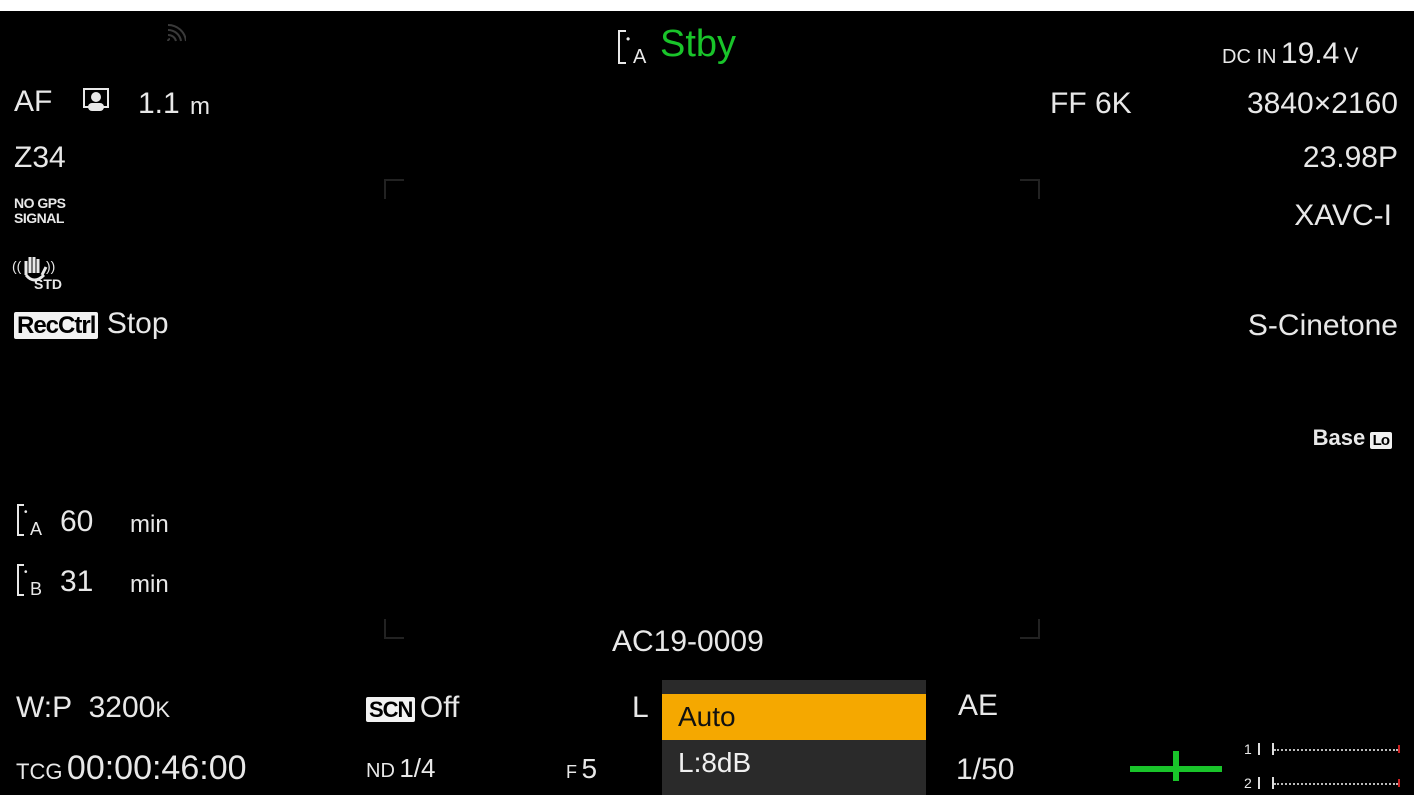  Describe the element at coordinates (1380, 440) in the screenshot. I see `base-iso-badge: Lo` at that location.